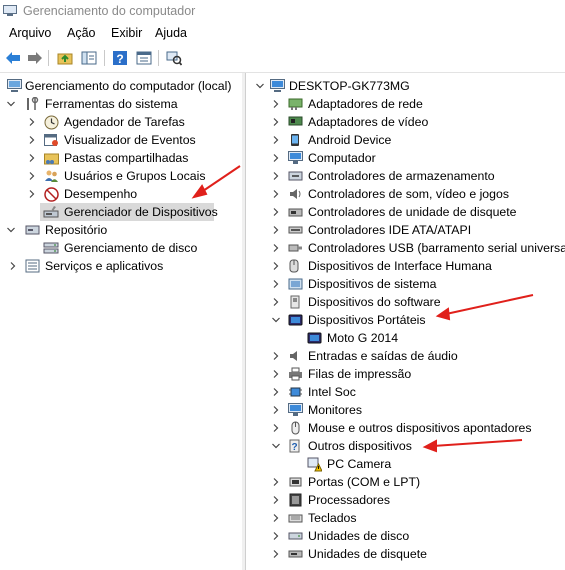 This screenshot has height=570, width=565. What do you see at coordinates (406, 374) in the screenshot?
I see `device-tree-item: Filas de impressão` at bounding box center [406, 374].